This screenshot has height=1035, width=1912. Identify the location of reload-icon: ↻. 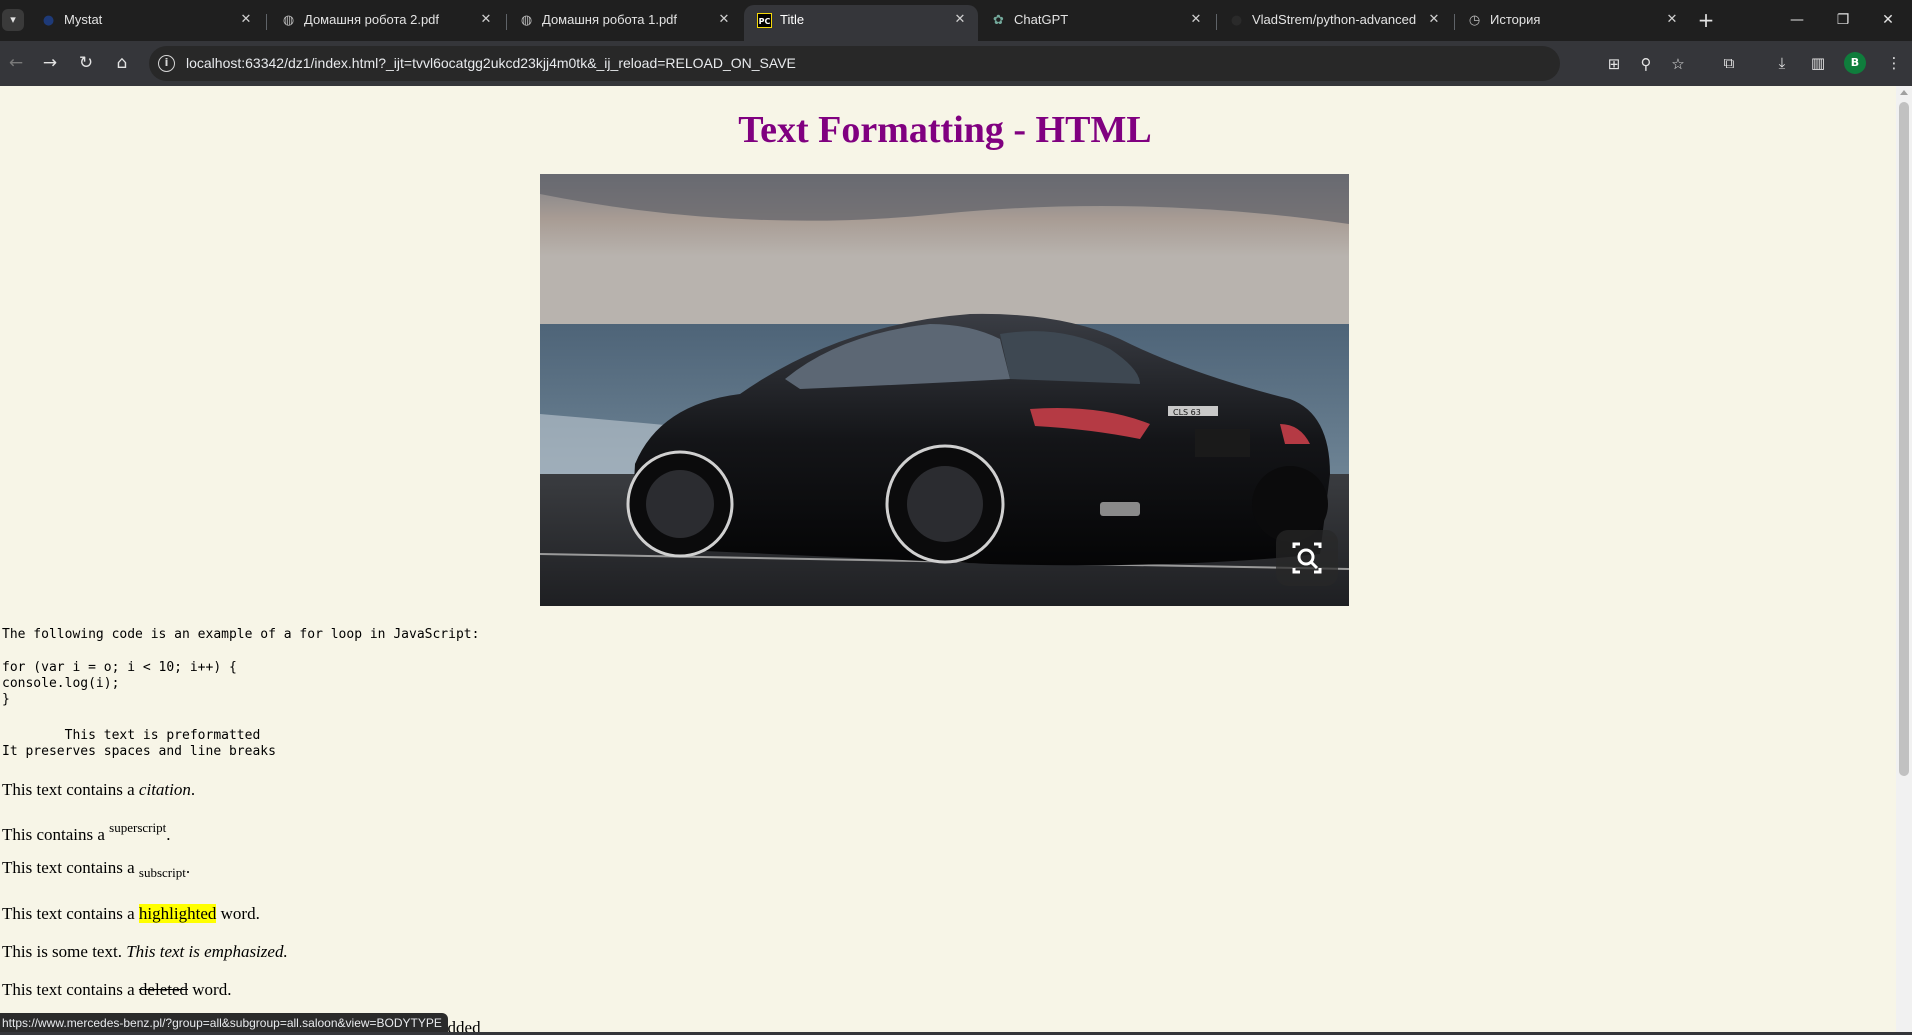
(86, 63).